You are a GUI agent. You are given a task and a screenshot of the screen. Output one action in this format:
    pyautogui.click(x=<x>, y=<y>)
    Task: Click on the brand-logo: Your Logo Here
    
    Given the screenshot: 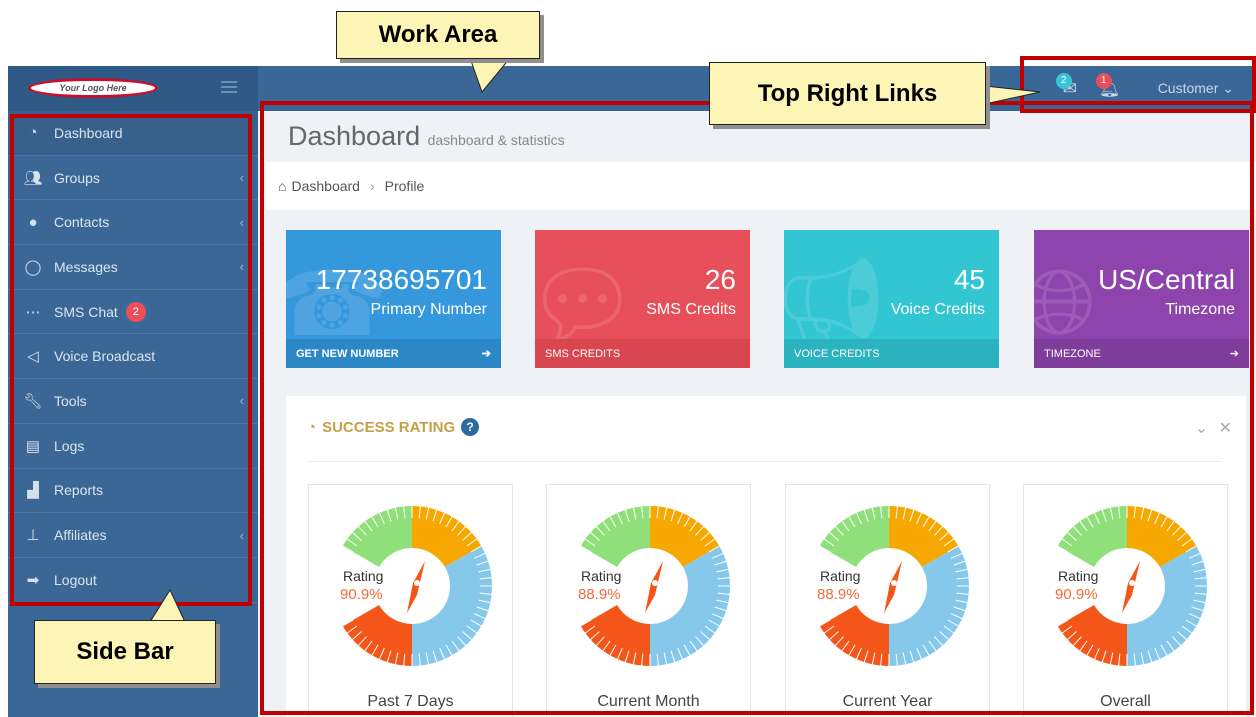 What is the action you would take?
    pyautogui.click(x=93, y=88)
    